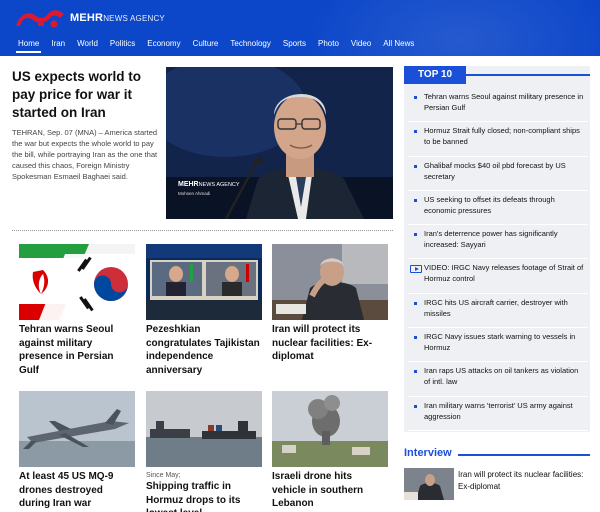  I want to click on nav-world: World, so click(87, 45).